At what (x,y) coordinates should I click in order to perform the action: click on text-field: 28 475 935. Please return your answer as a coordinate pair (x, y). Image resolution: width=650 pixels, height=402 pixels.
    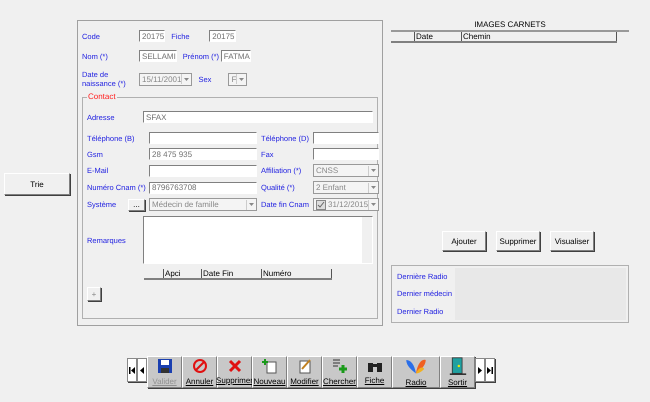
    Looking at the image, I should click on (203, 154).